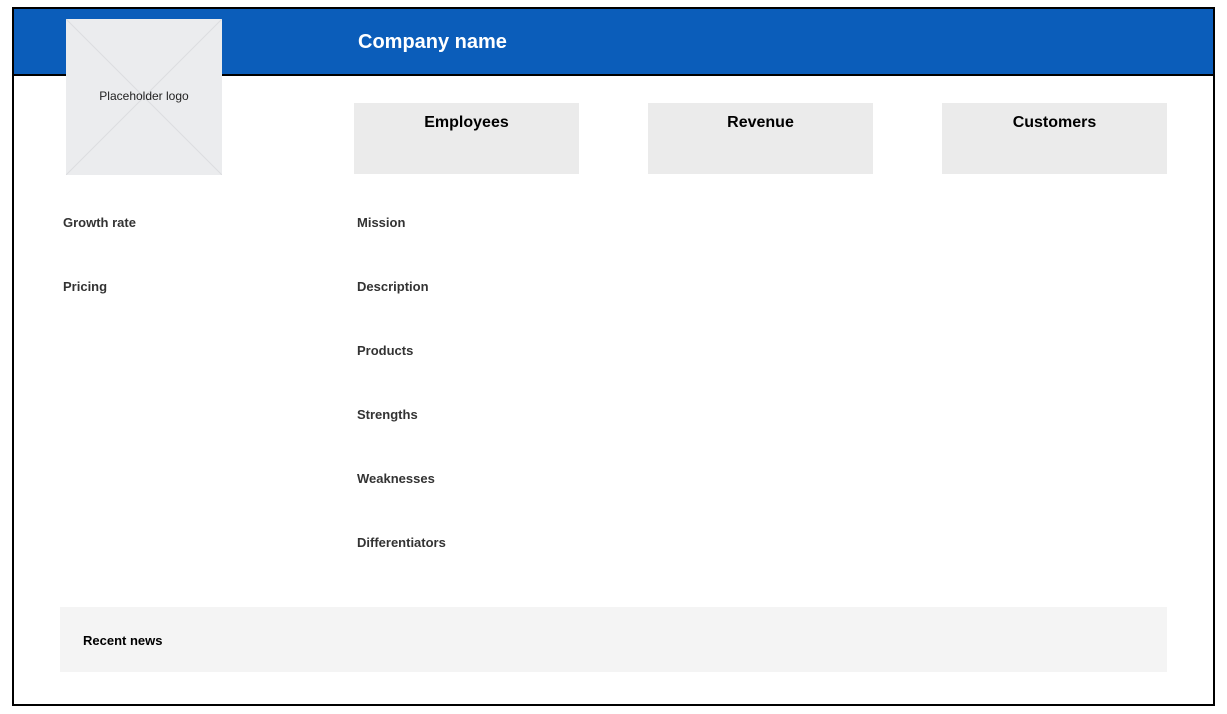 The image size is (1227, 714). What do you see at coordinates (396, 478) in the screenshot?
I see `field-weaknesses: Weaknesses` at bounding box center [396, 478].